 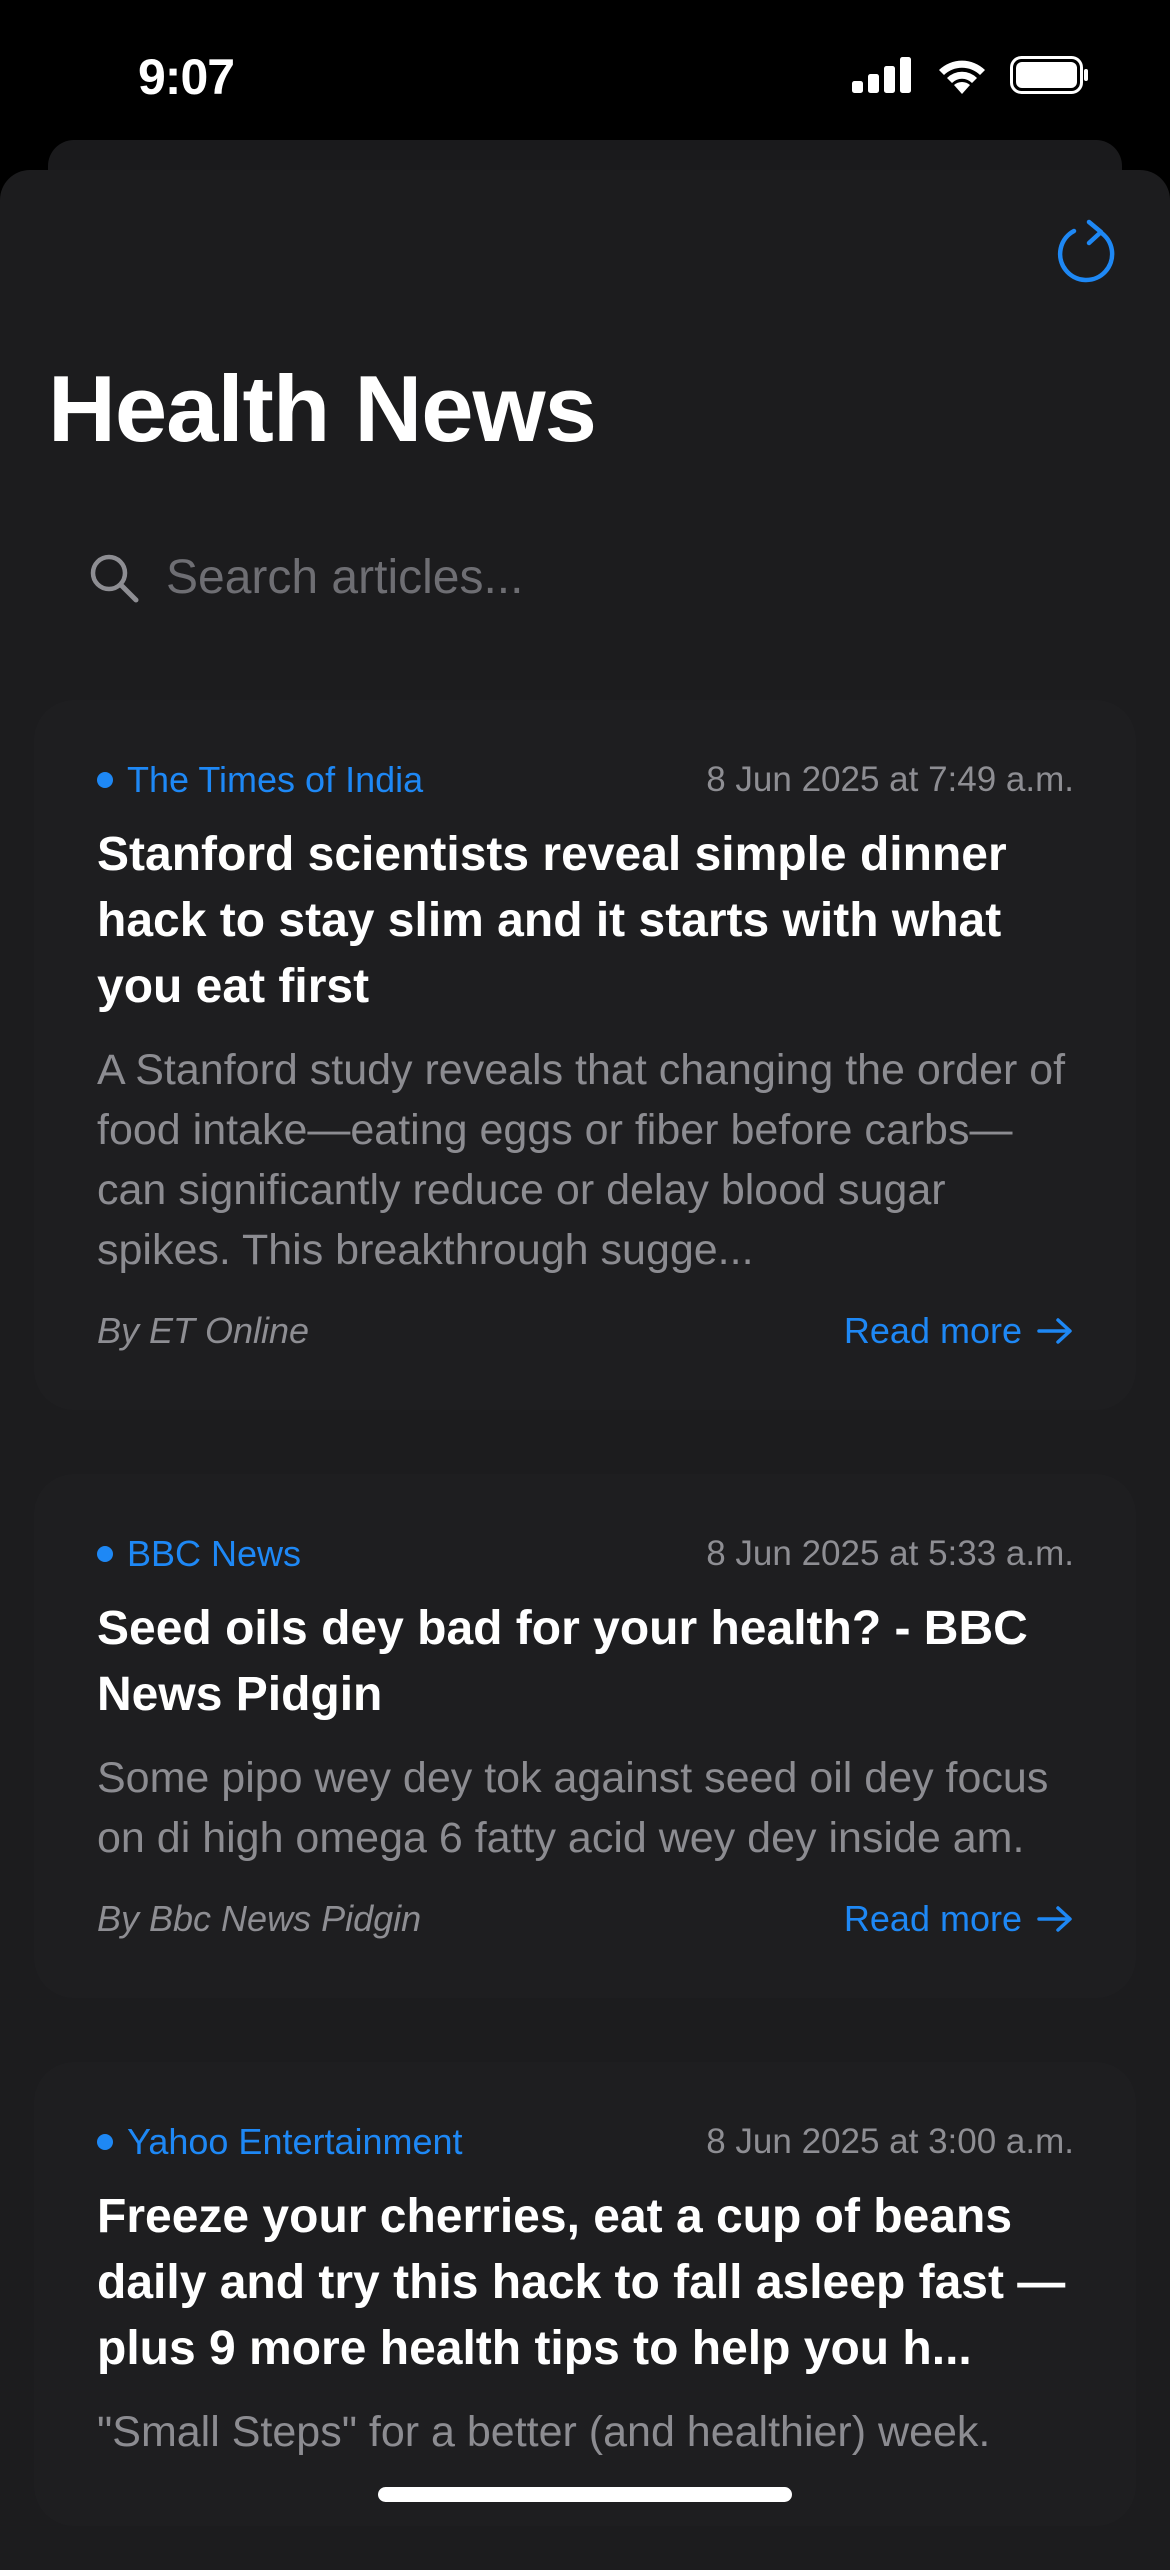 What do you see at coordinates (881, 75) in the screenshot?
I see `cellular-signal-icon` at bounding box center [881, 75].